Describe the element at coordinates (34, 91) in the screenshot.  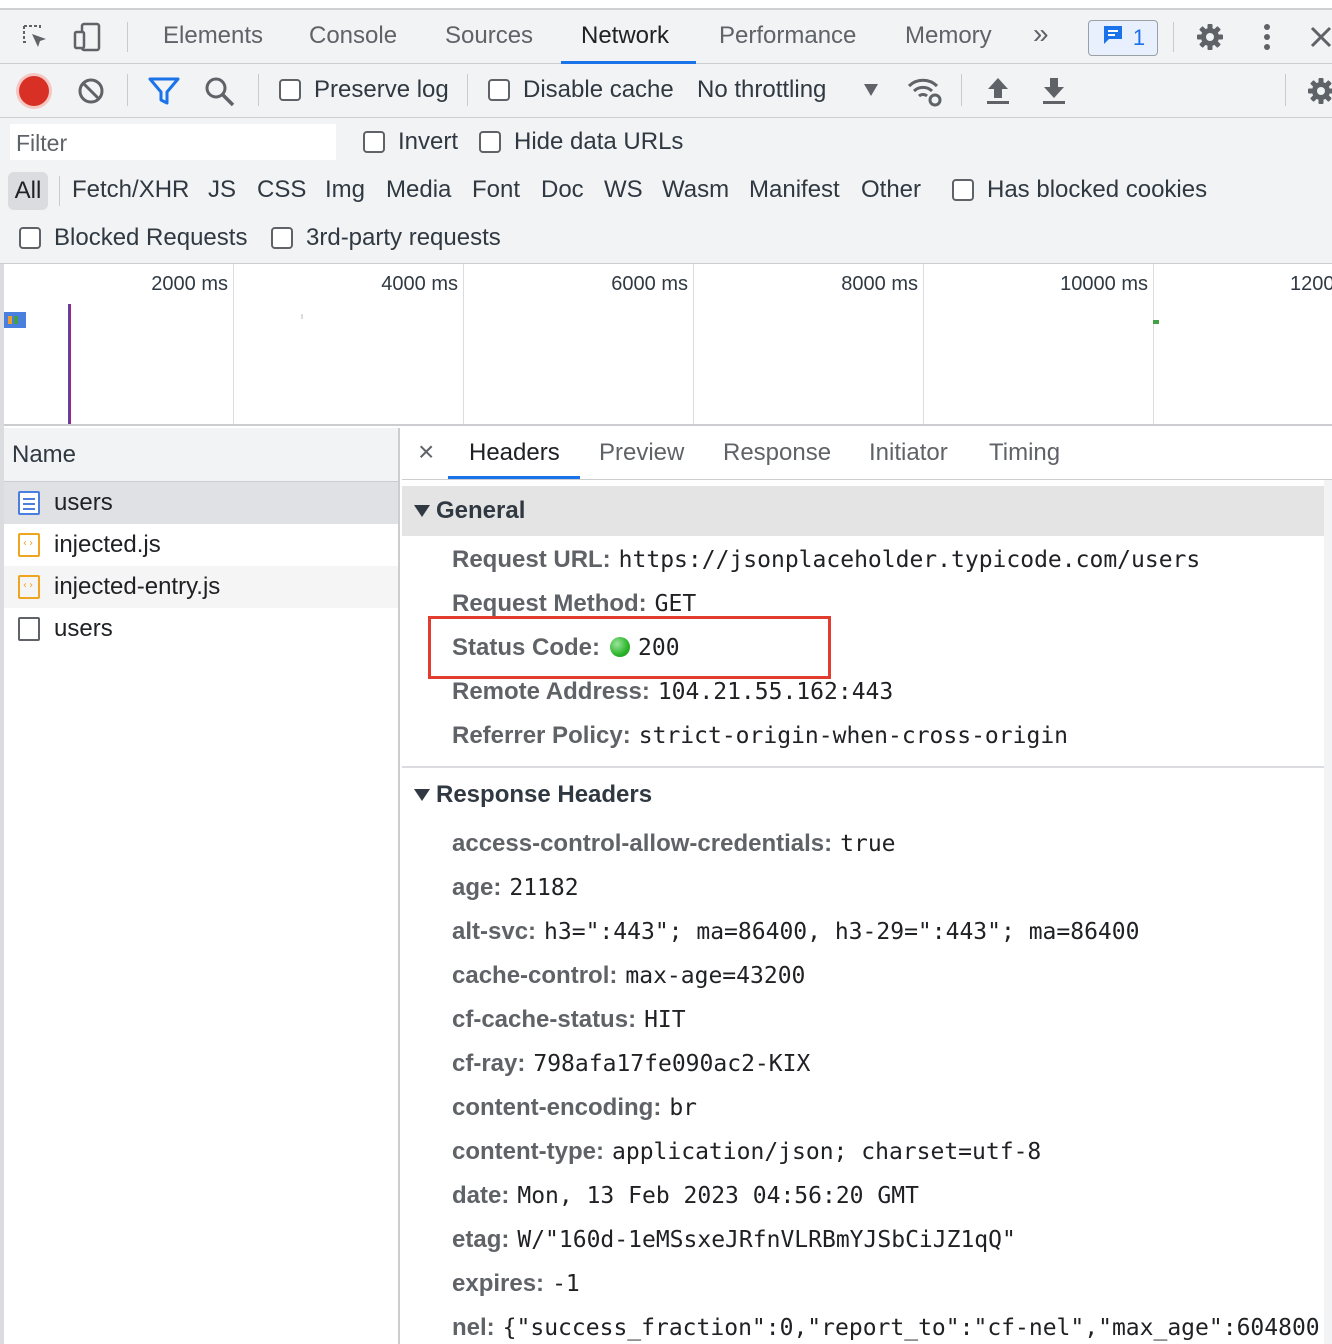
I see `record-icon` at that location.